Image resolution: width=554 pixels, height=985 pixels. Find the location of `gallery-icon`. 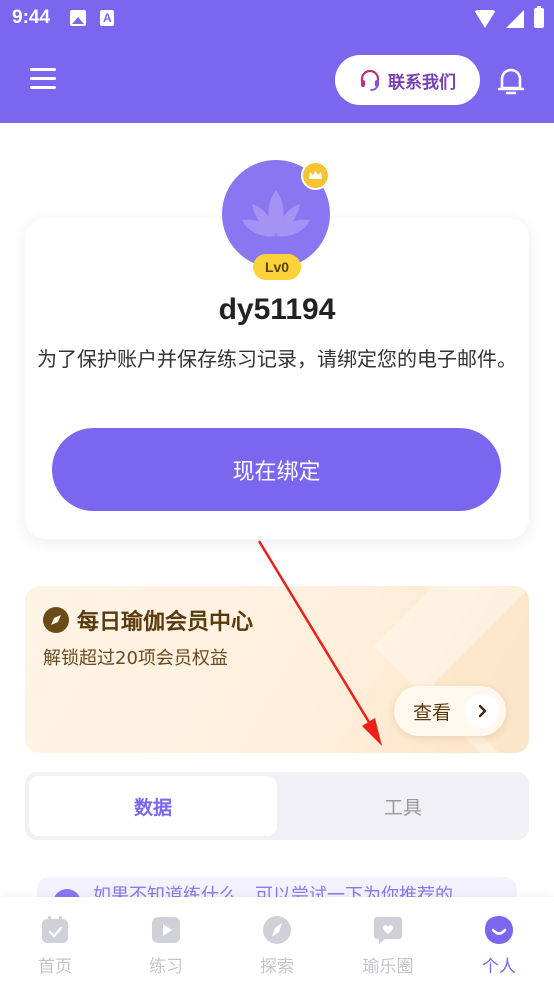

gallery-icon is located at coordinates (78, 18).